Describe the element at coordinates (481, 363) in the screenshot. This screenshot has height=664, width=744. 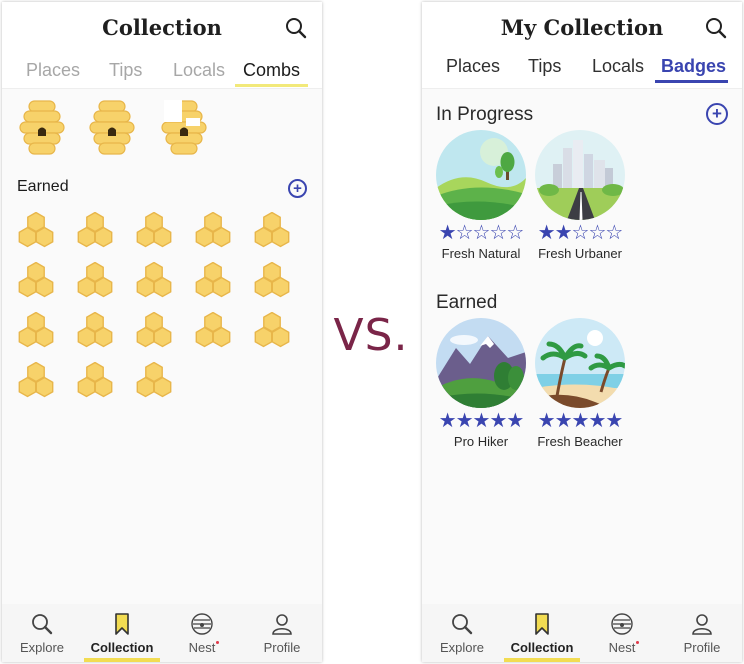
I see `mountain-badge-icon` at that location.